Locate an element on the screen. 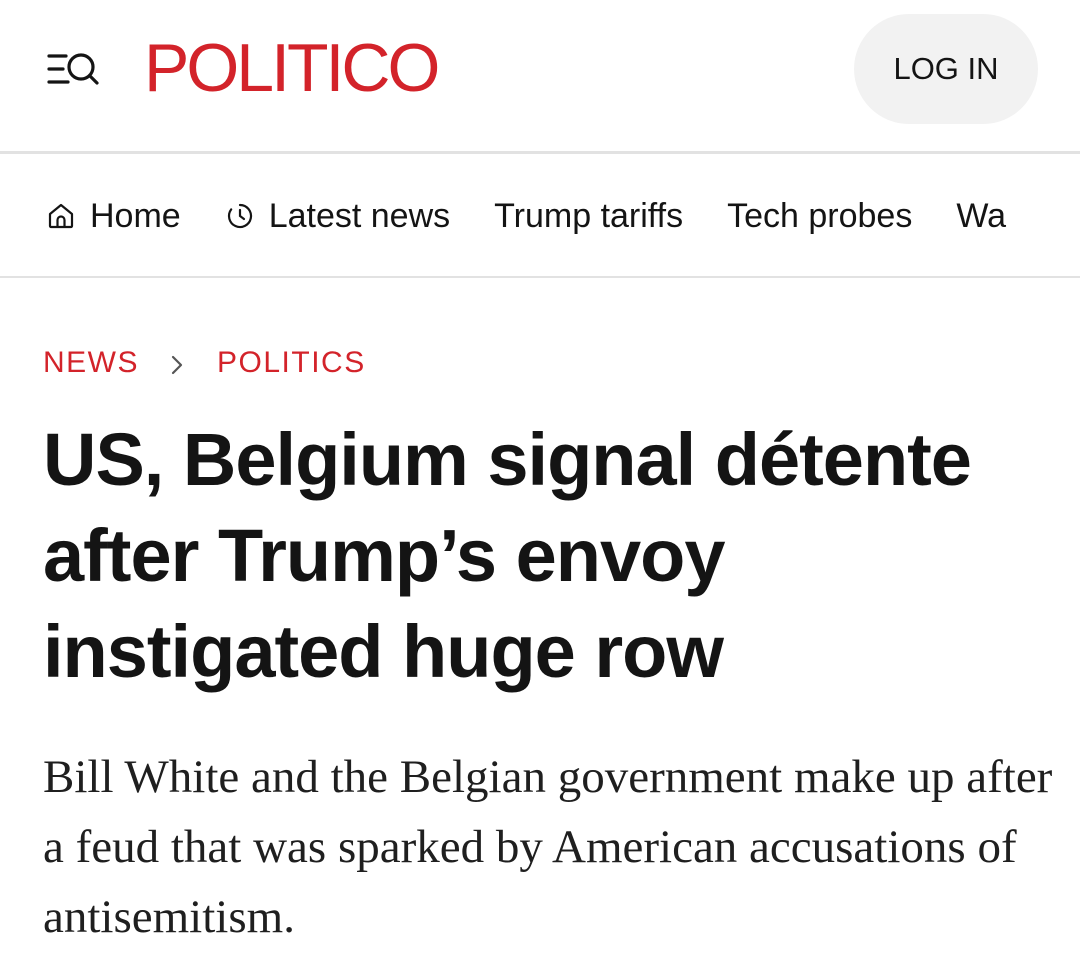 The width and height of the screenshot is (1080, 971). nav-item-tech-probes: Tech probes is located at coordinates (819, 216).